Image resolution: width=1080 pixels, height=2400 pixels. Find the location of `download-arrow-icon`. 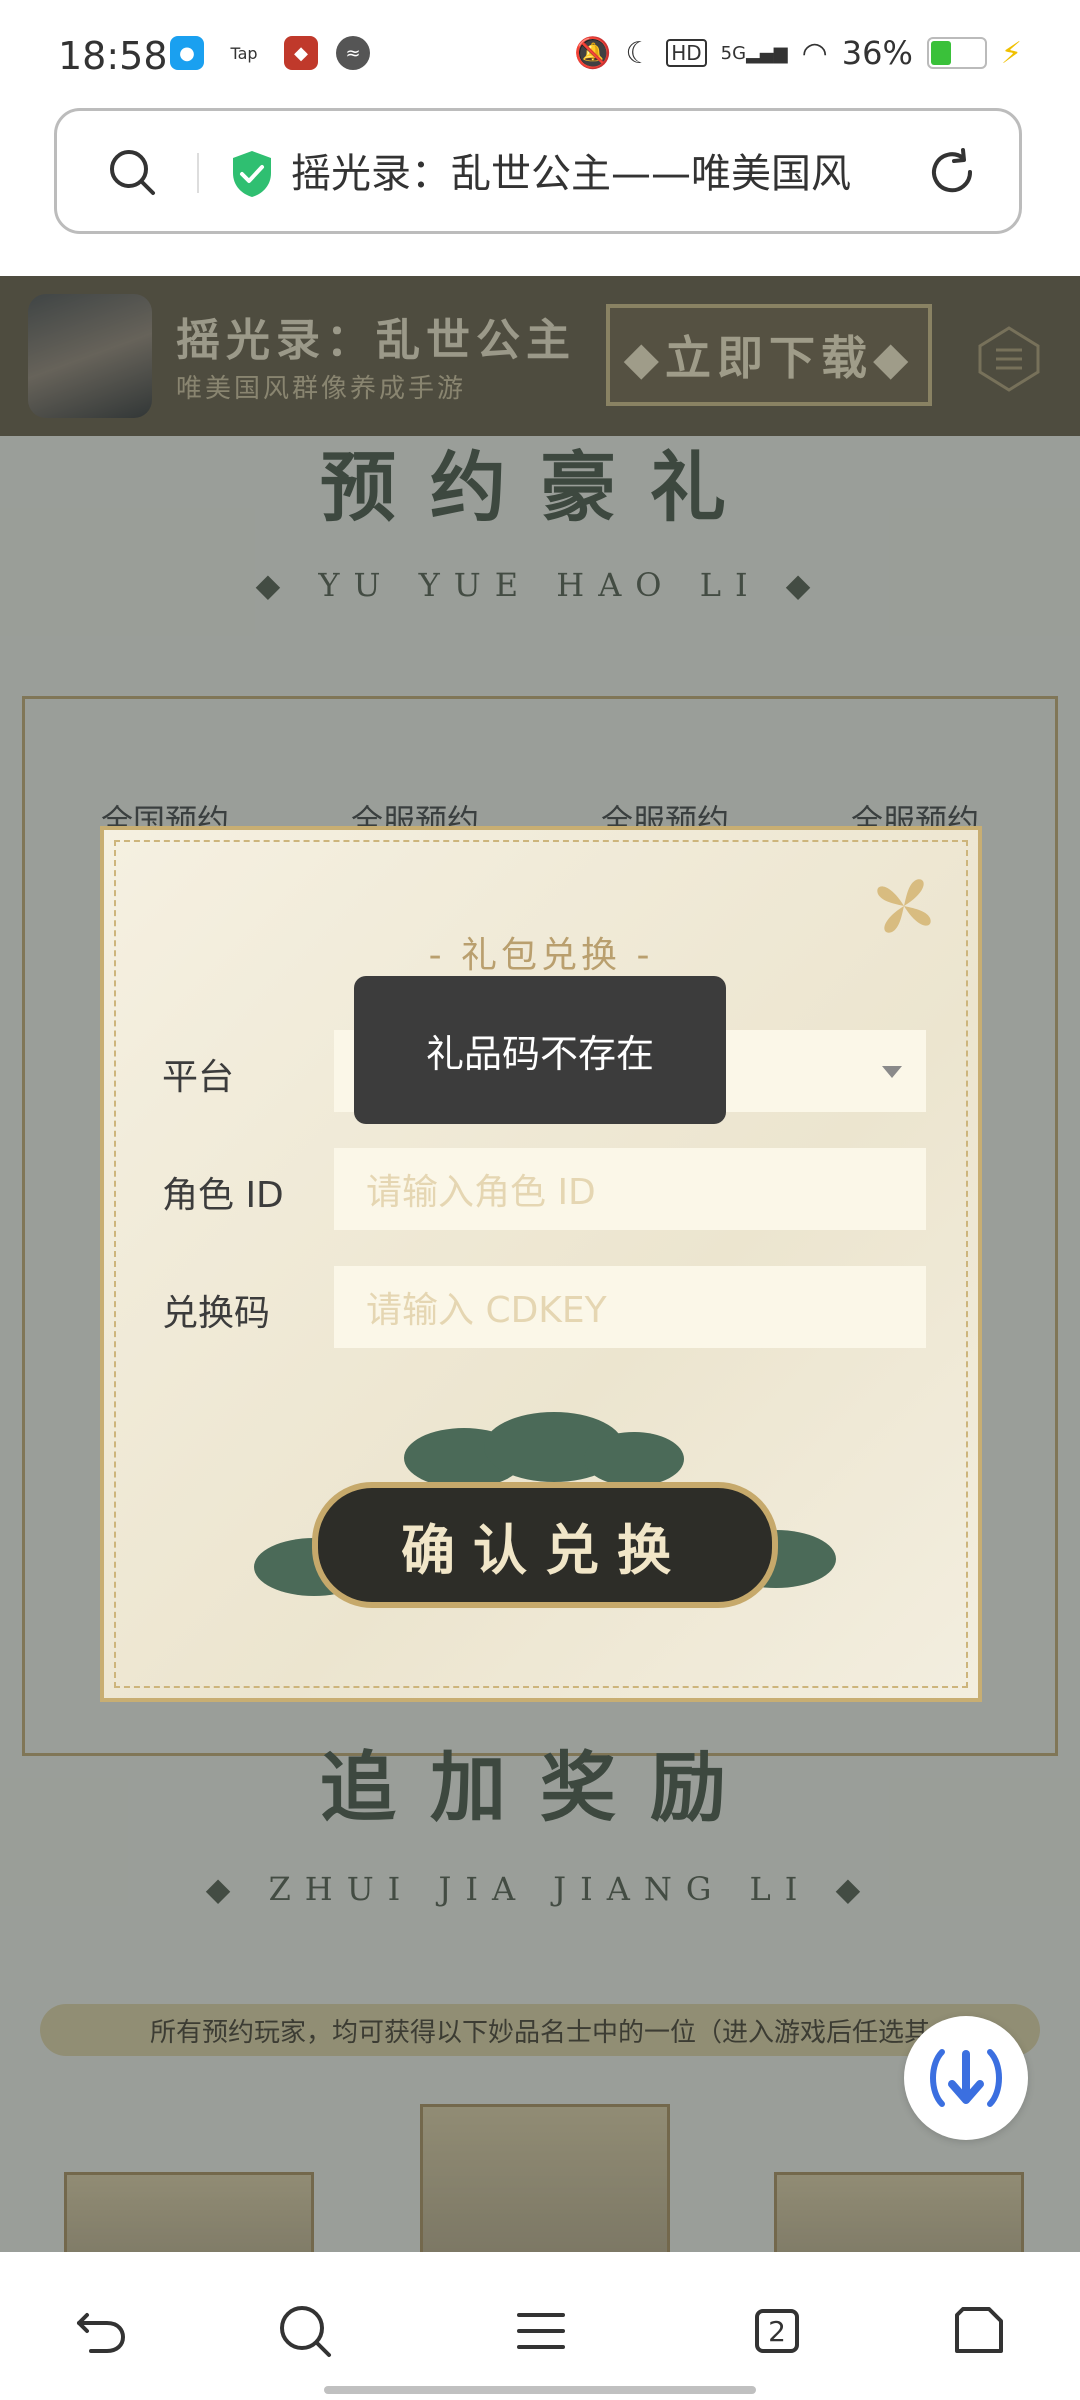

download-arrow-icon is located at coordinates (966, 2078).